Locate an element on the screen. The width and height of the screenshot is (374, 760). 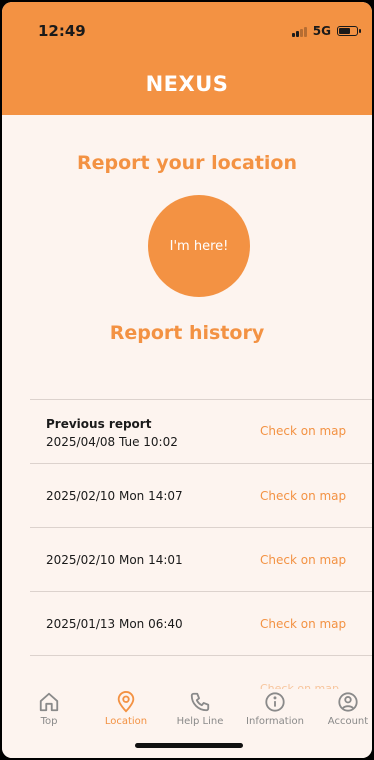
im-here-button: I'm here! is located at coordinates (199, 246).